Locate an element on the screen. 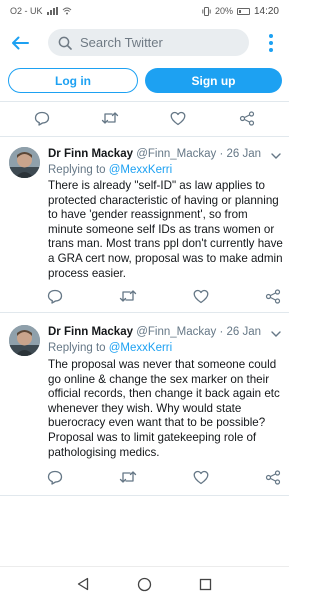 This screenshot has height=600, width=320. search-icon is located at coordinates (65, 43).